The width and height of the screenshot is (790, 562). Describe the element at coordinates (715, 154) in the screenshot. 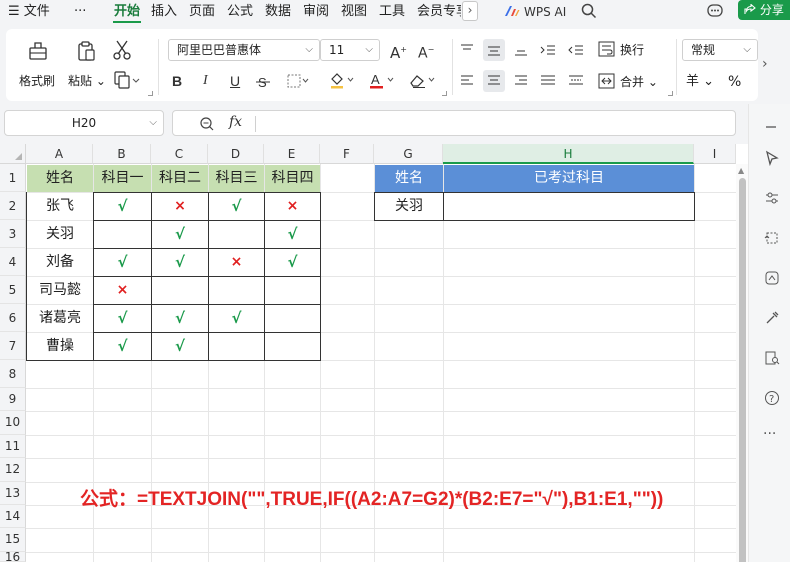

I see `column-header-i: I` at that location.